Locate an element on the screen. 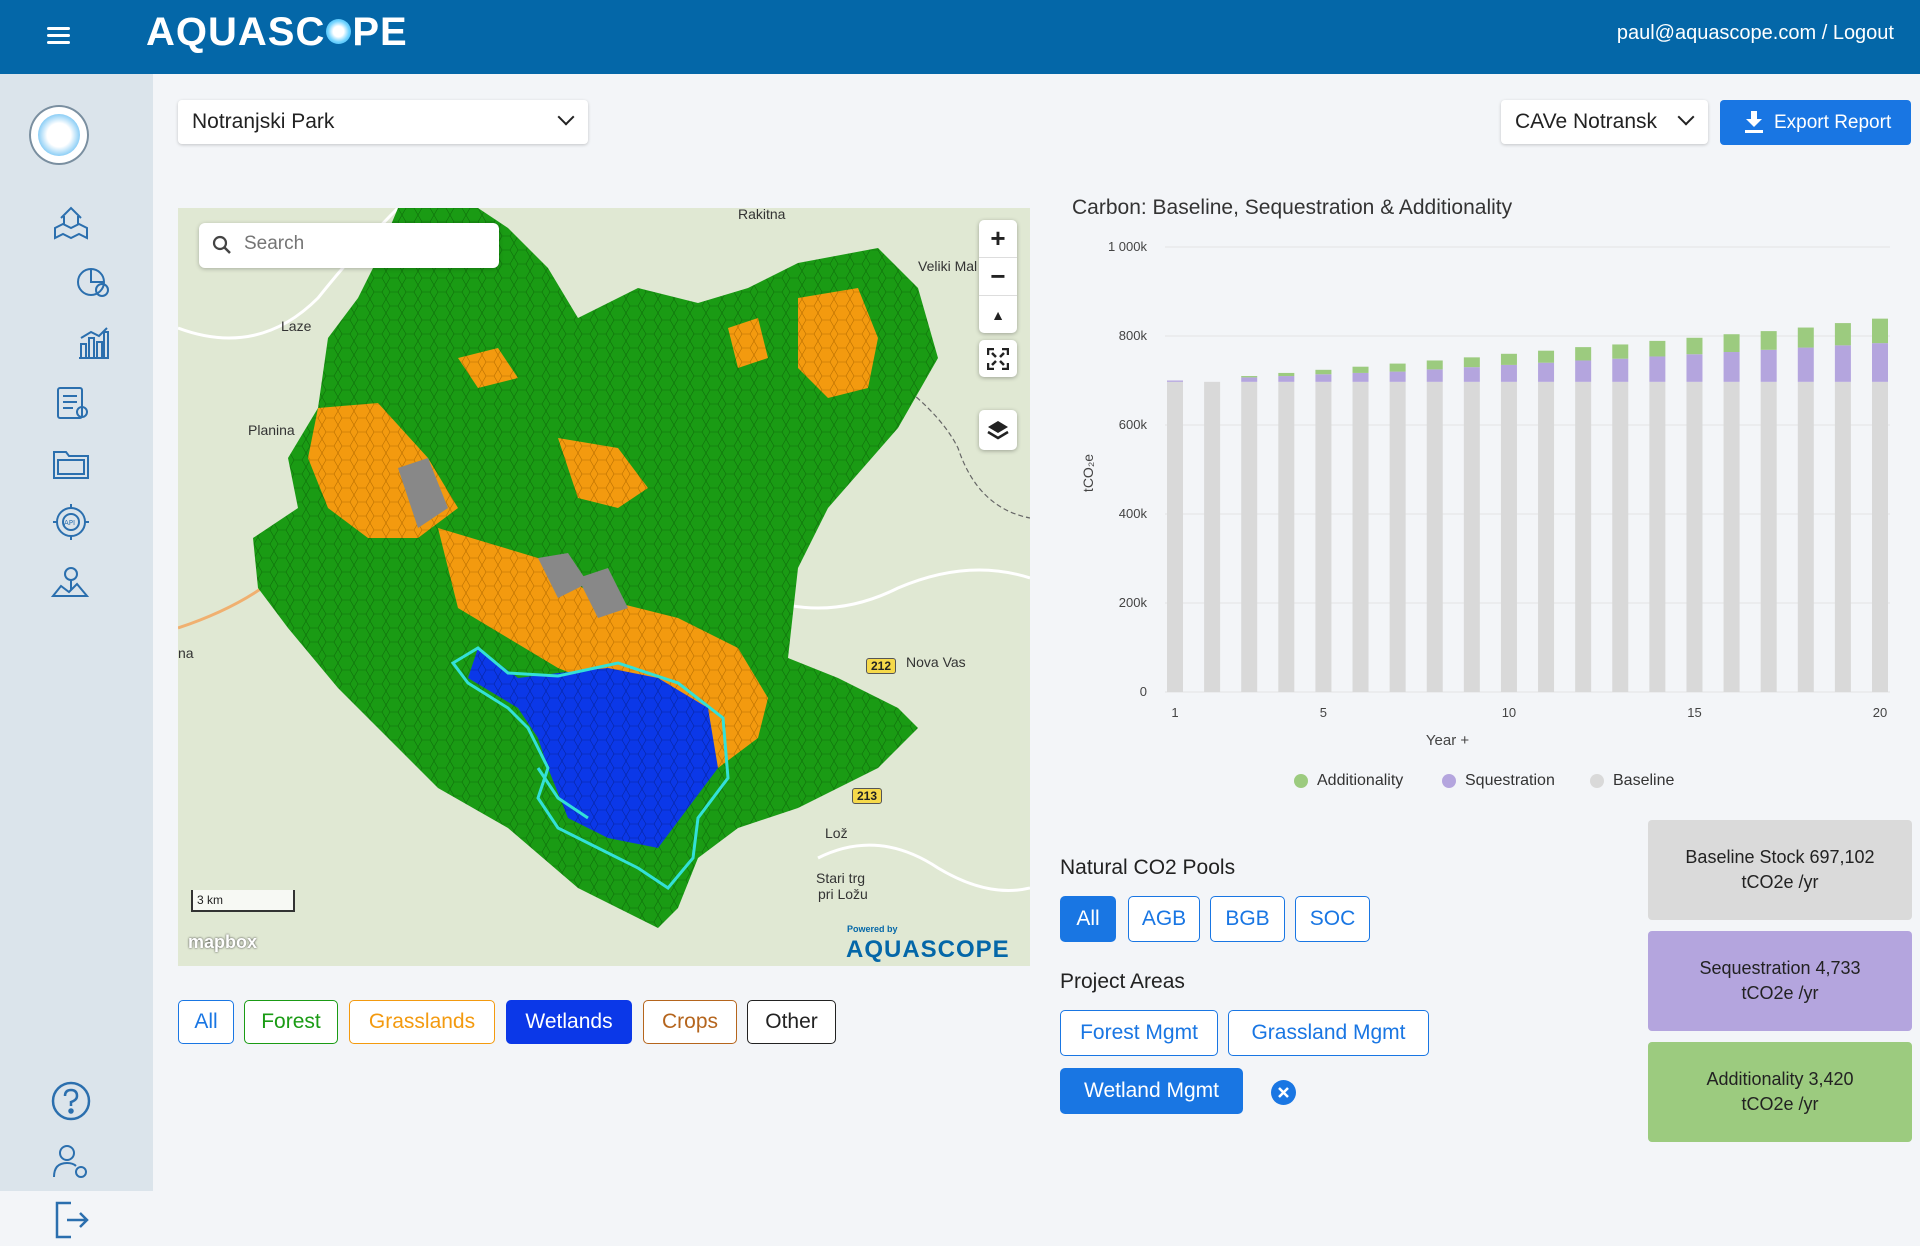 This screenshot has width=1920, height=1246. logout-icon is located at coordinates (71, 1219).